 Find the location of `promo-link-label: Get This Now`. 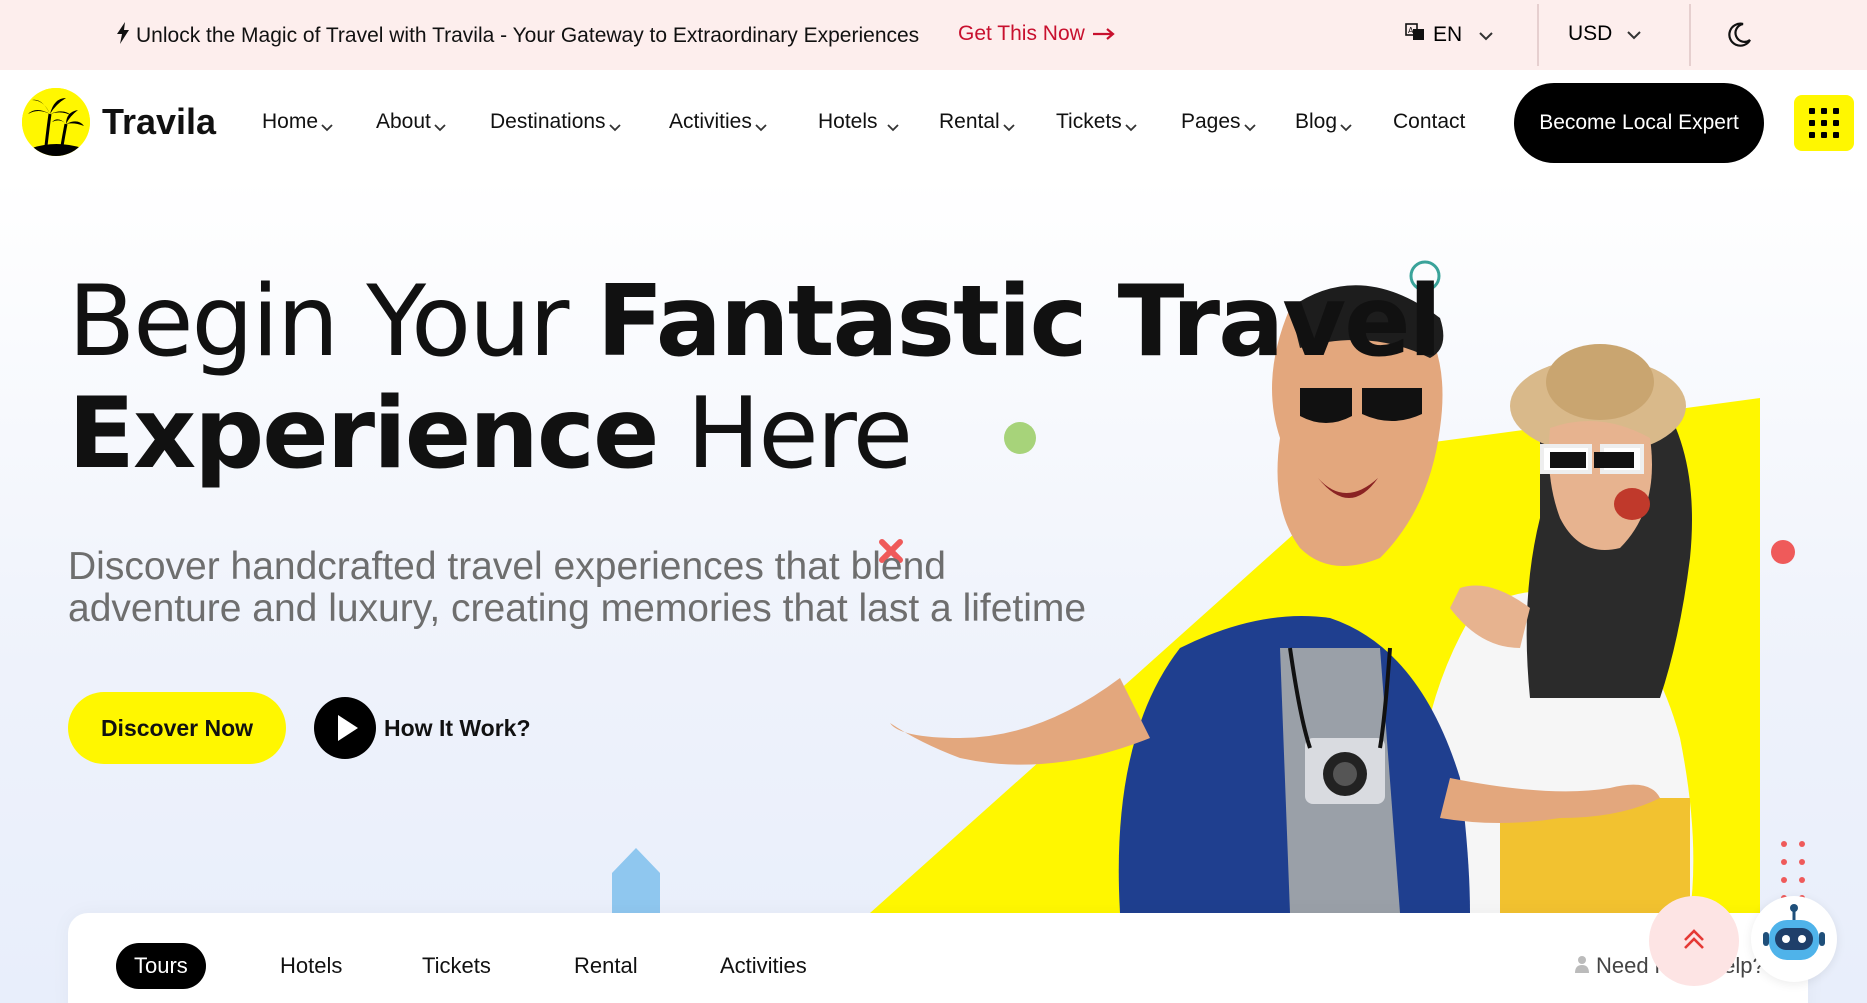

promo-link-label: Get This Now is located at coordinates (1021, 34).